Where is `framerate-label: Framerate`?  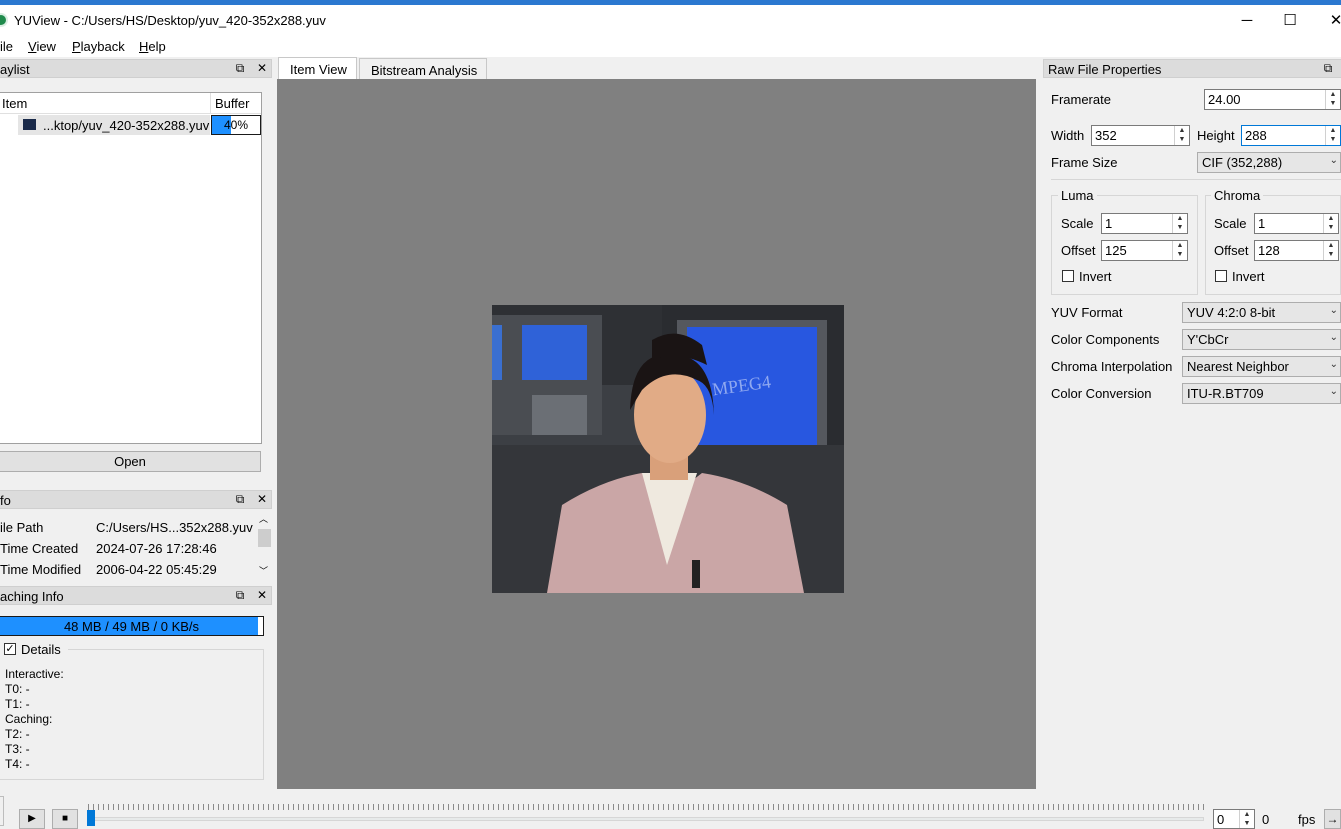 framerate-label: Framerate is located at coordinates (1081, 99).